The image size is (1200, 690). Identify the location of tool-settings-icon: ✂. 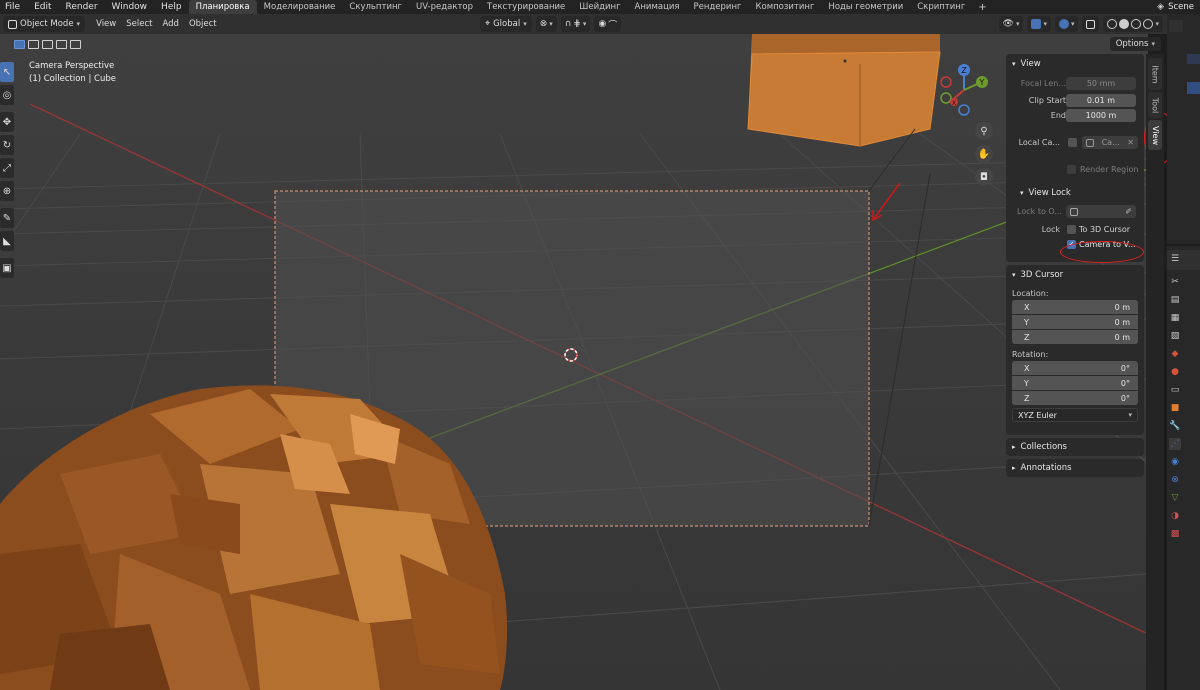
(1175, 282).